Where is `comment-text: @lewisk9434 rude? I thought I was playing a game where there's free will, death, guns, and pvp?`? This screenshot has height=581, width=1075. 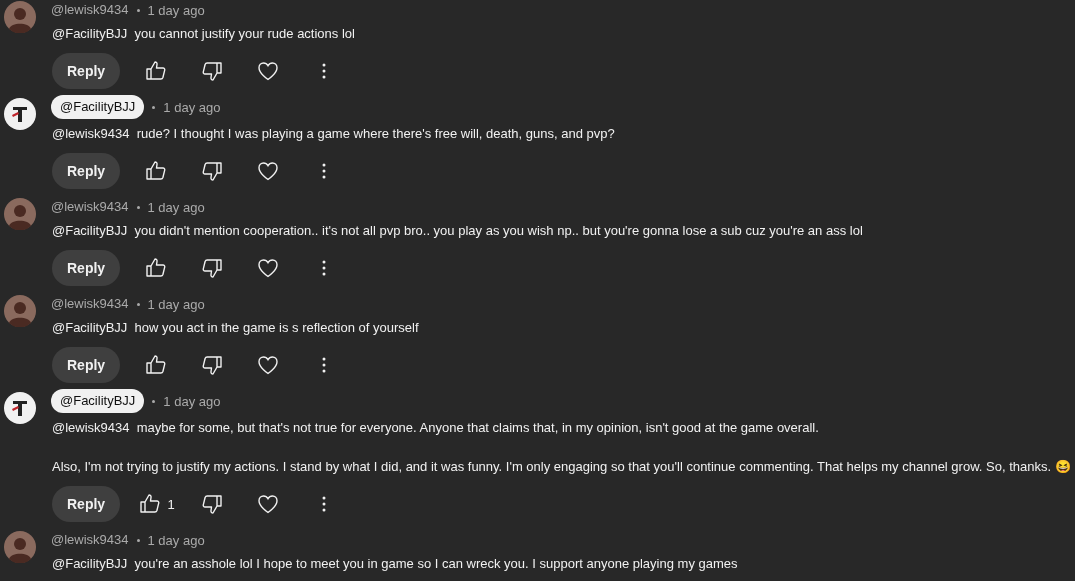
comment-text: @lewisk9434 rude? I thought I was playing a game where there's free will, death, guns, and pvp? is located at coordinates (334, 134).